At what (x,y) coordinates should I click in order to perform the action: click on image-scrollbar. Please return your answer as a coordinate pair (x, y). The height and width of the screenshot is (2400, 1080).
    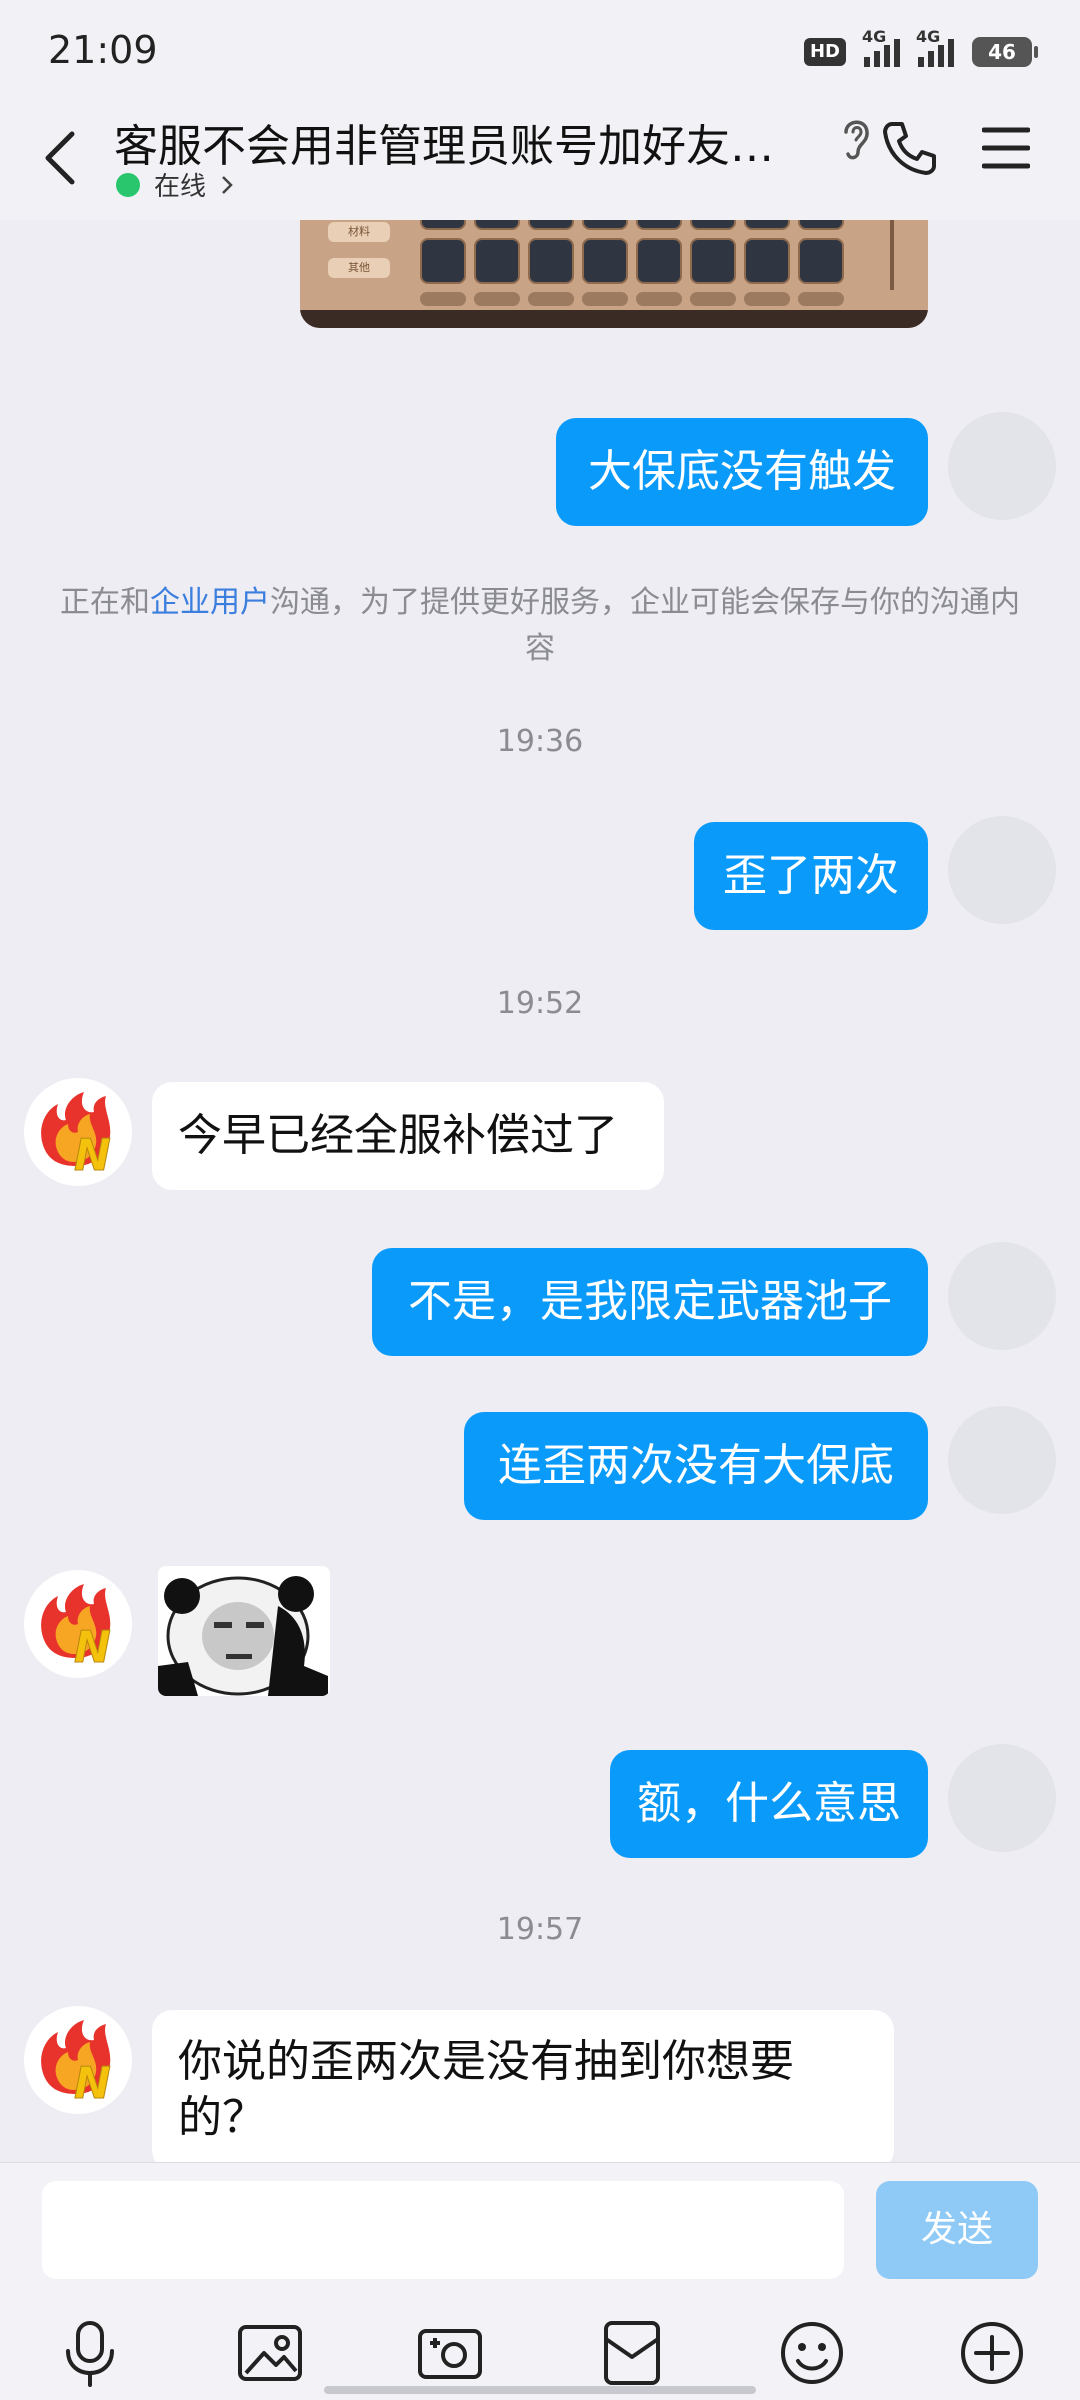
    Looking at the image, I should click on (892, 255).